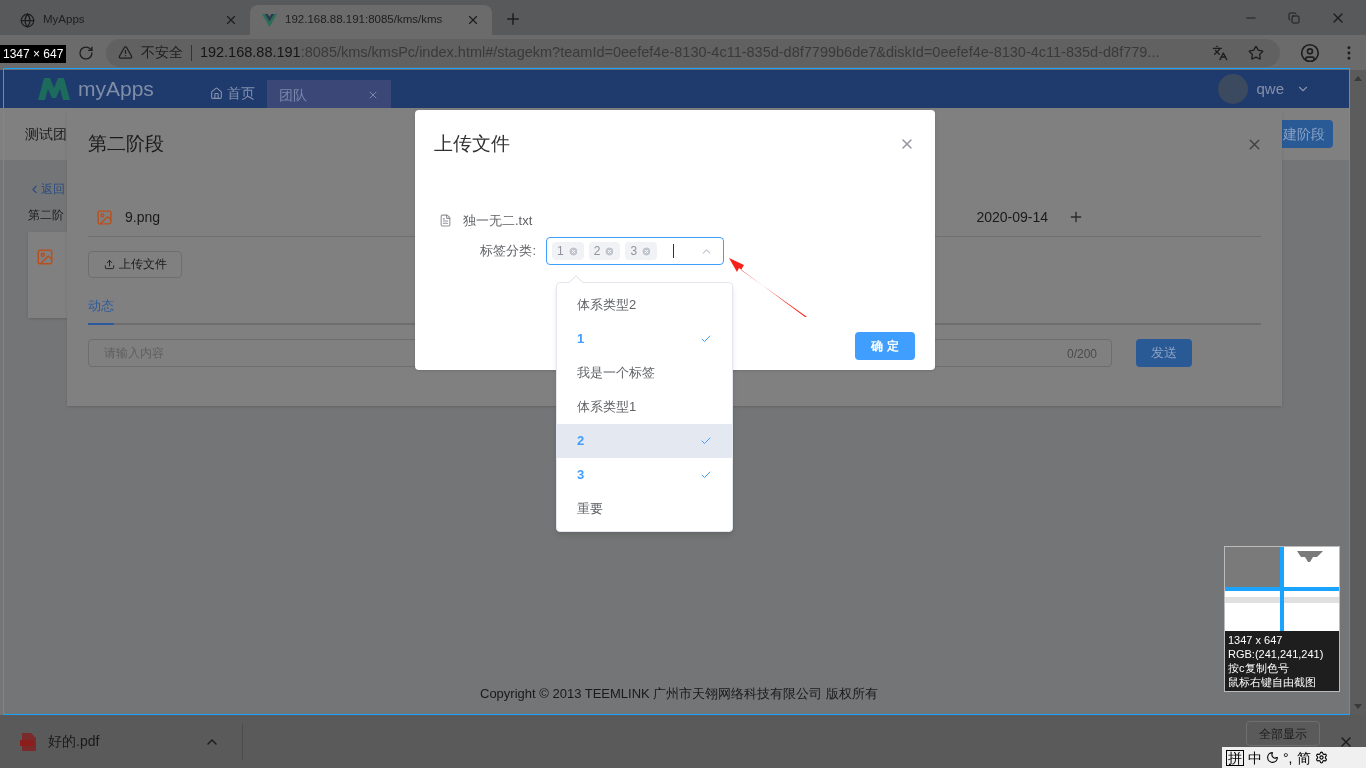 The width and height of the screenshot is (1366, 768). I want to click on file-date: 2020-09-14, so click(1012, 217).